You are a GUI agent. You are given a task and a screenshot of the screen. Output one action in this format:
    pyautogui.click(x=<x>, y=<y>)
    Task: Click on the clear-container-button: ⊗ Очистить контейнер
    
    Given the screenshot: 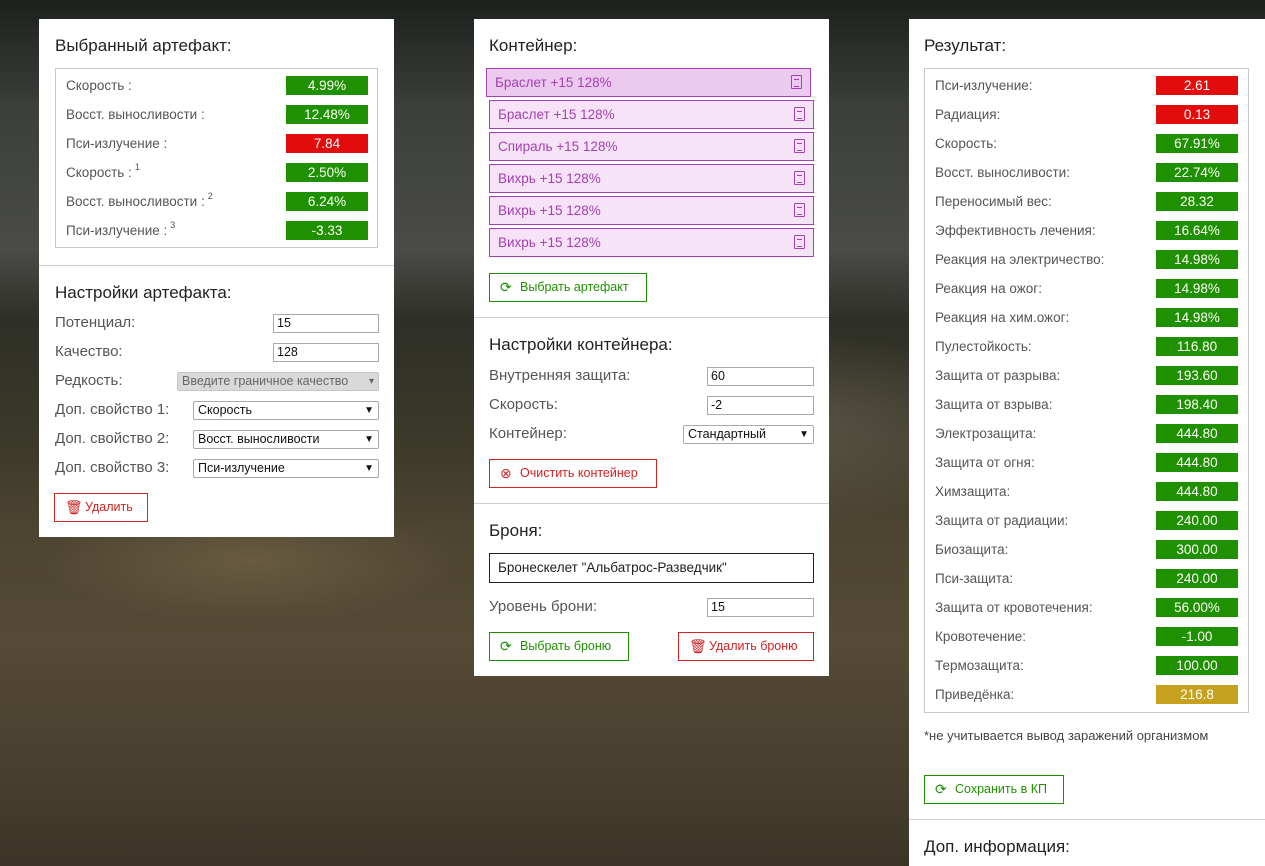 What is the action you would take?
    pyautogui.click(x=573, y=473)
    